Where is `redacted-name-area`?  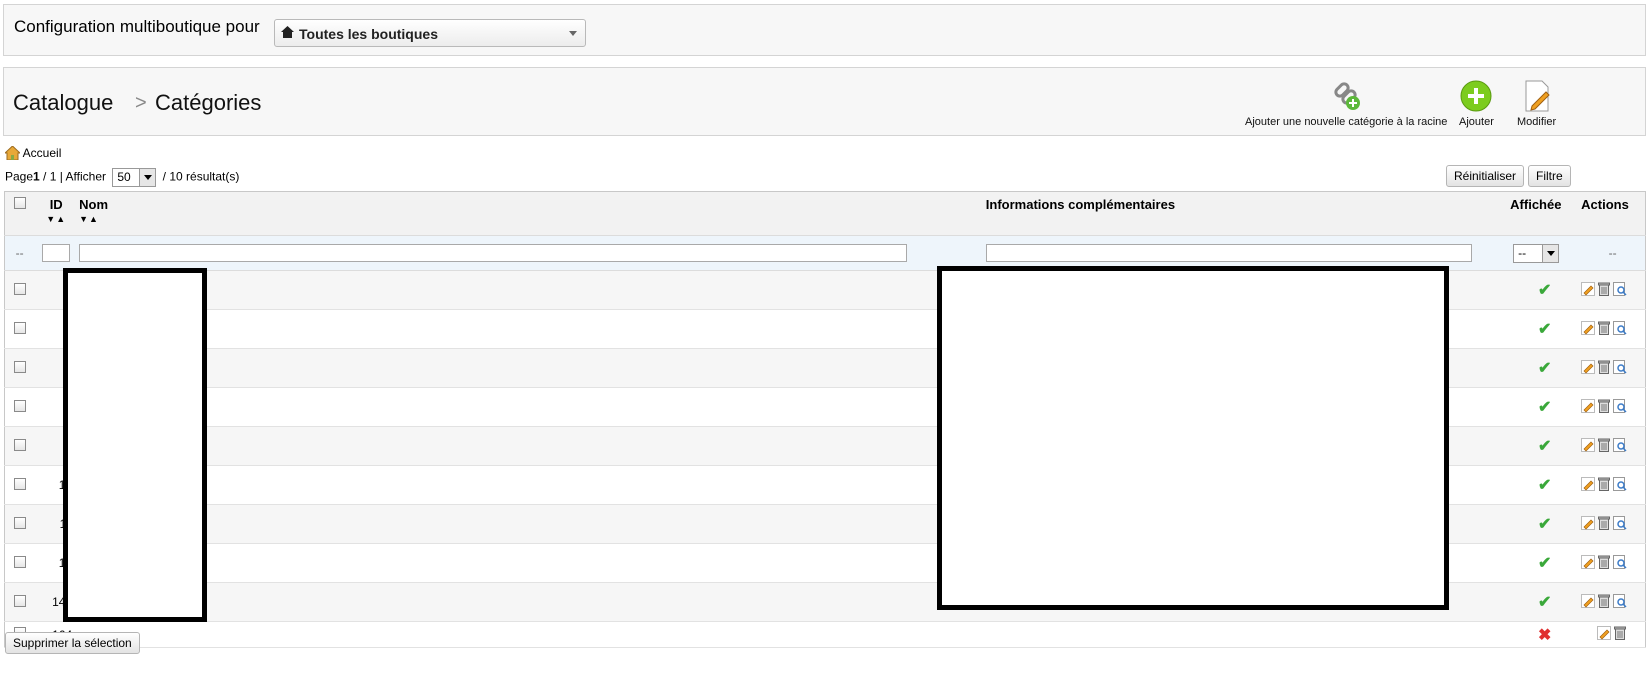
redacted-name-area is located at coordinates (135, 445).